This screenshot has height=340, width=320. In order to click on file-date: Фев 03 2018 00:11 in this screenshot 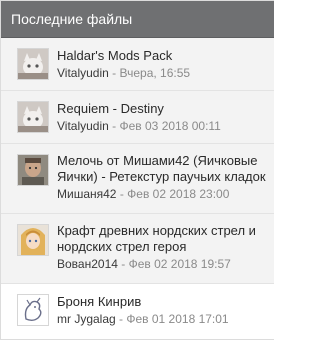, I will do `click(170, 126)`.